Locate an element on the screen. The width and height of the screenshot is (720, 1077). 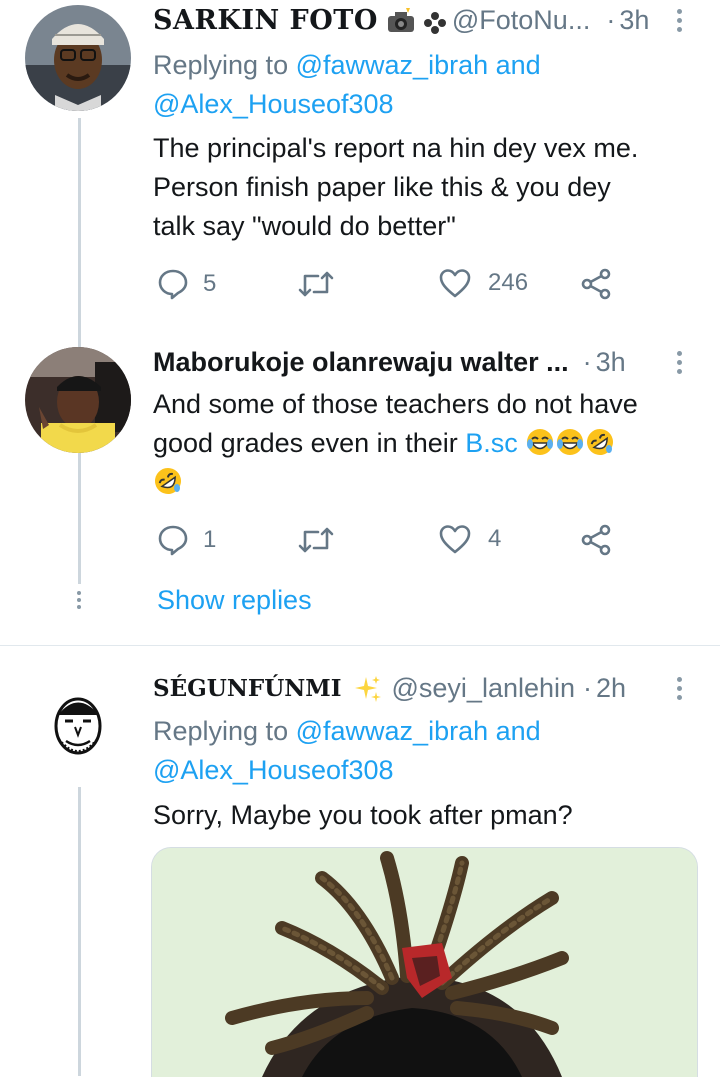
sparkles-icon is located at coordinates (368, 689).